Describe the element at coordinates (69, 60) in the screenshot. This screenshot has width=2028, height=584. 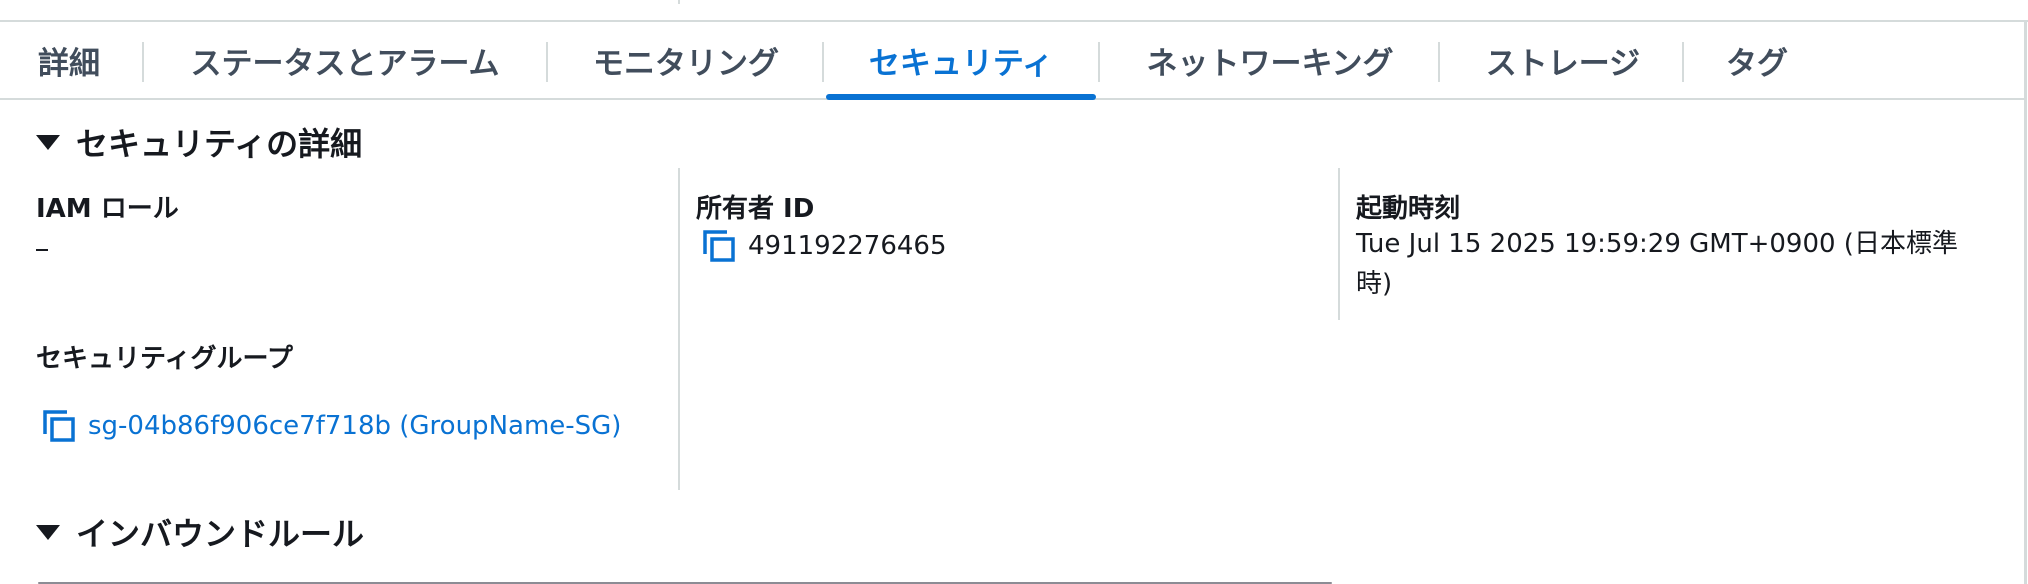
I see `tab-details: 詳細` at that location.